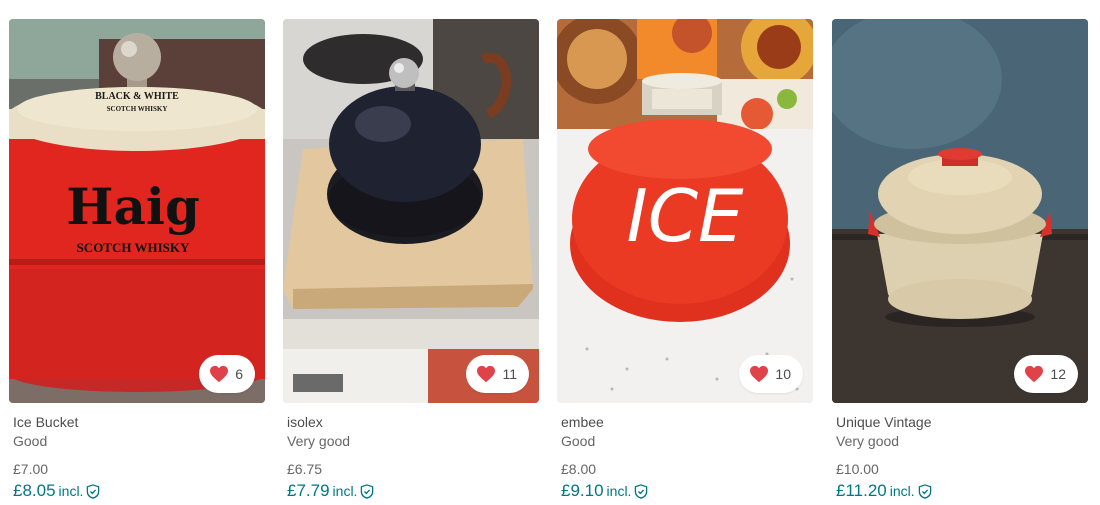  What do you see at coordinates (687, 491) in the screenshot?
I see `price-incl-protection: £9.10 incl.` at bounding box center [687, 491].